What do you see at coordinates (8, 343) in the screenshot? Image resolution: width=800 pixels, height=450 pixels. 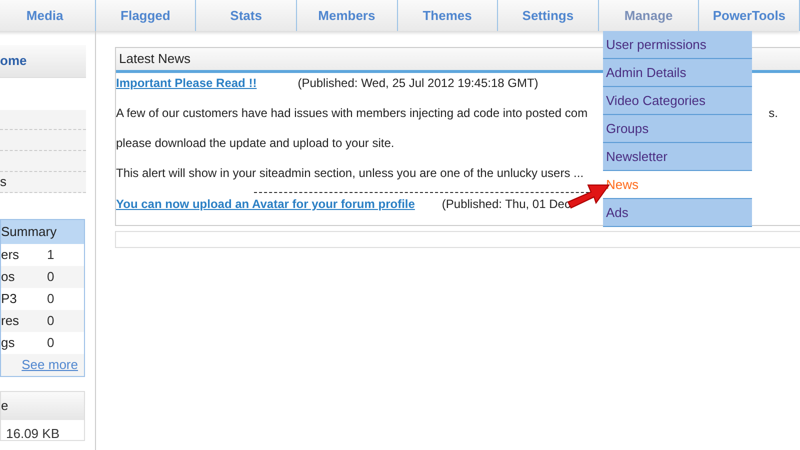 I see `stat-label: gs` at bounding box center [8, 343].